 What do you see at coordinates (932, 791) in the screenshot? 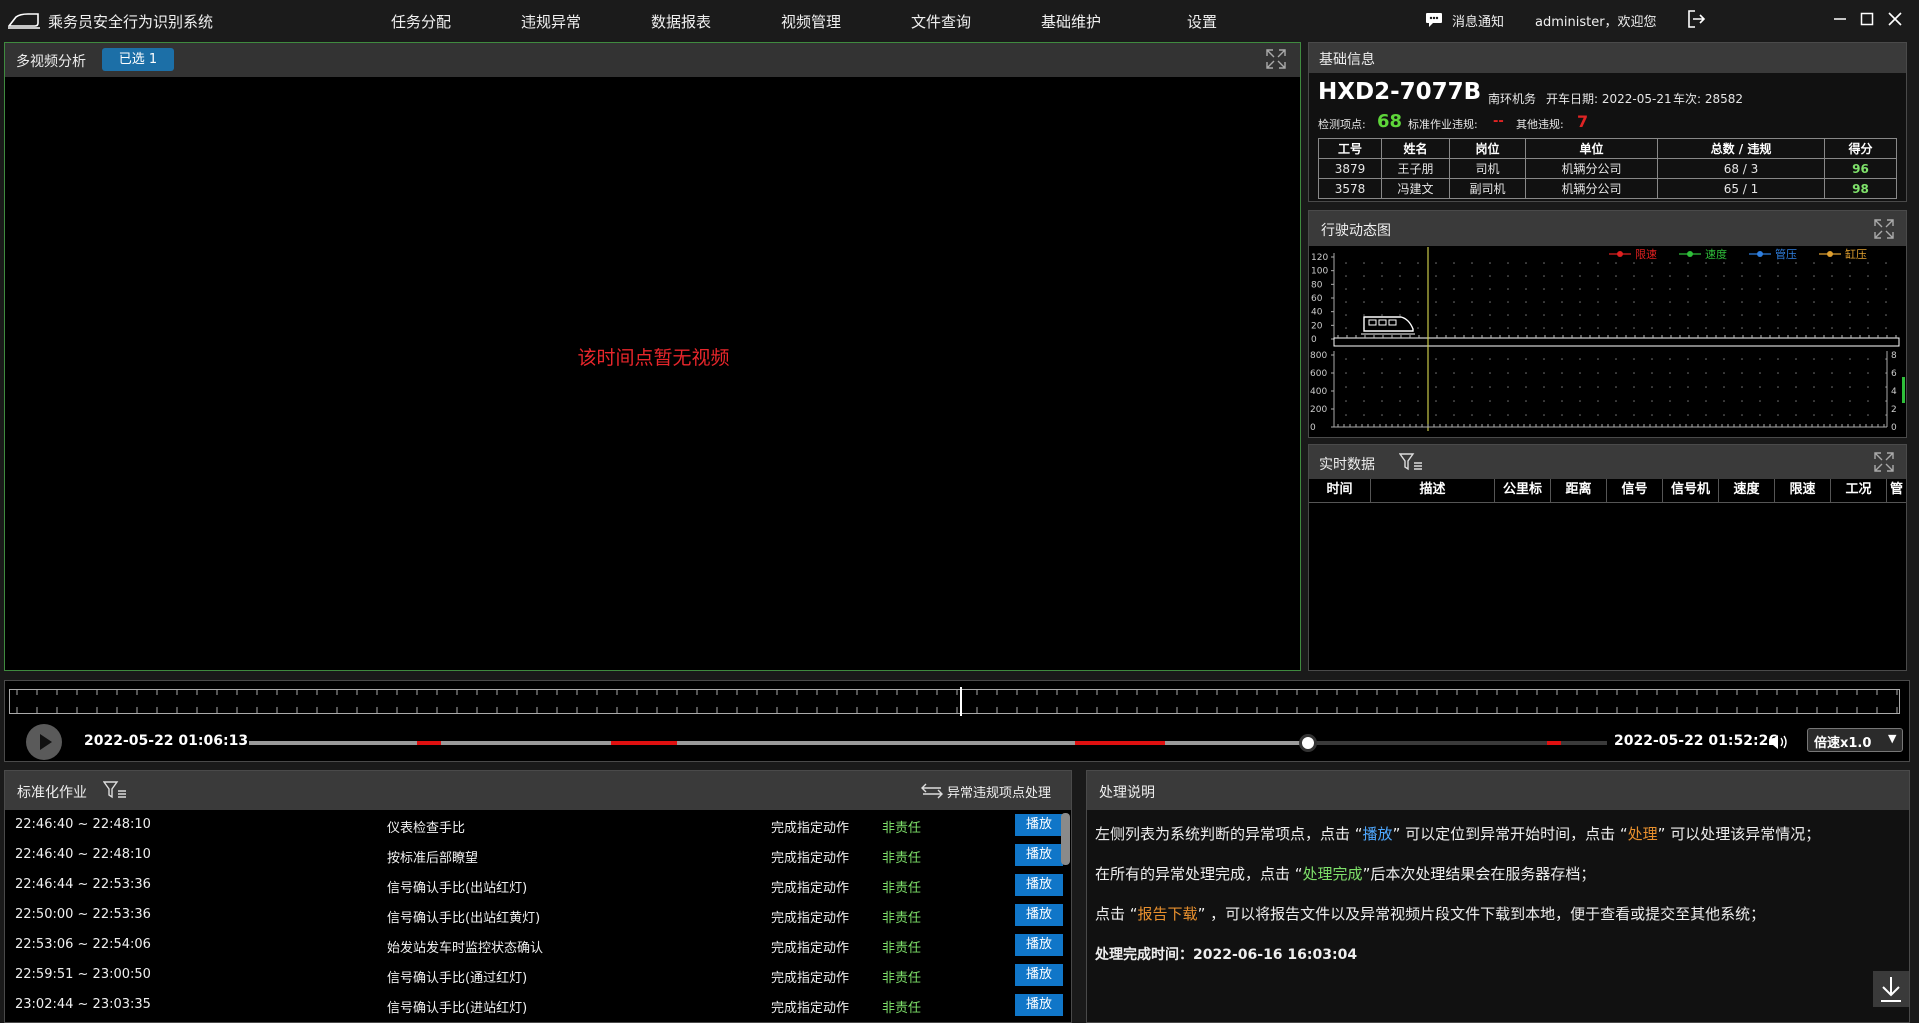
I see `swap-icon` at bounding box center [932, 791].